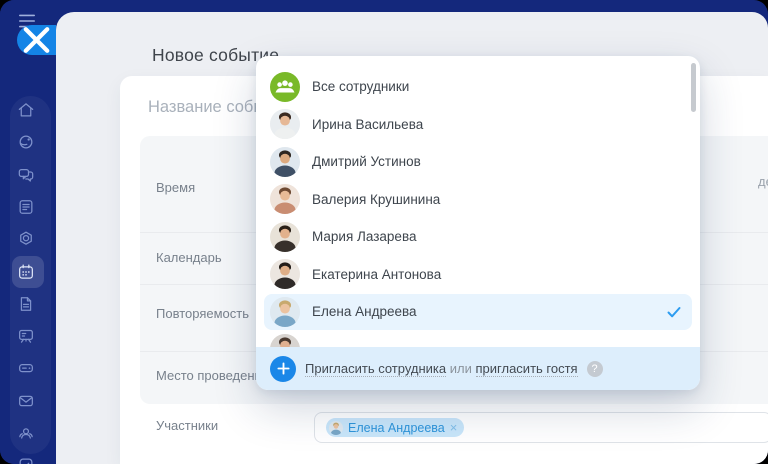  I want to click on employee-name: Мария Лазарева, so click(364, 237).